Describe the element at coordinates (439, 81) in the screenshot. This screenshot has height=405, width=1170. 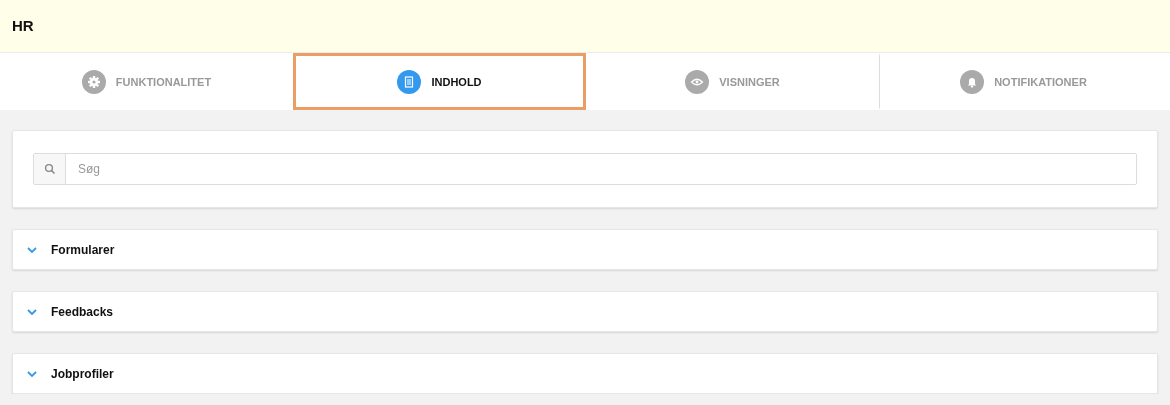
I see `tab: INDHOLD` at that location.